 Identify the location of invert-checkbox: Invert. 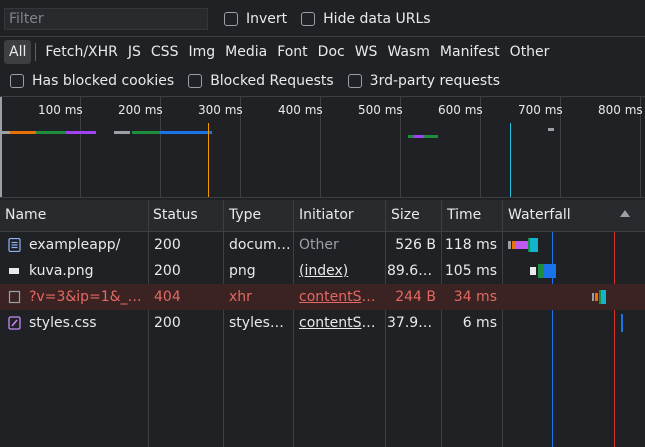
(255, 19).